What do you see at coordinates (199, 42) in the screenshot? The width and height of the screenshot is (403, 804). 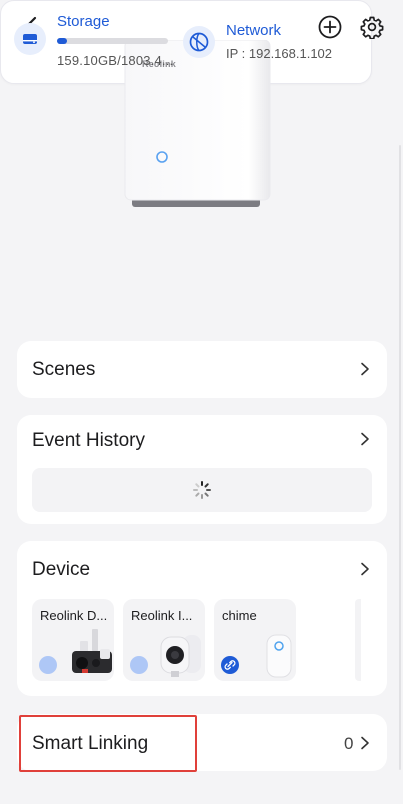 I see `network-icon` at bounding box center [199, 42].